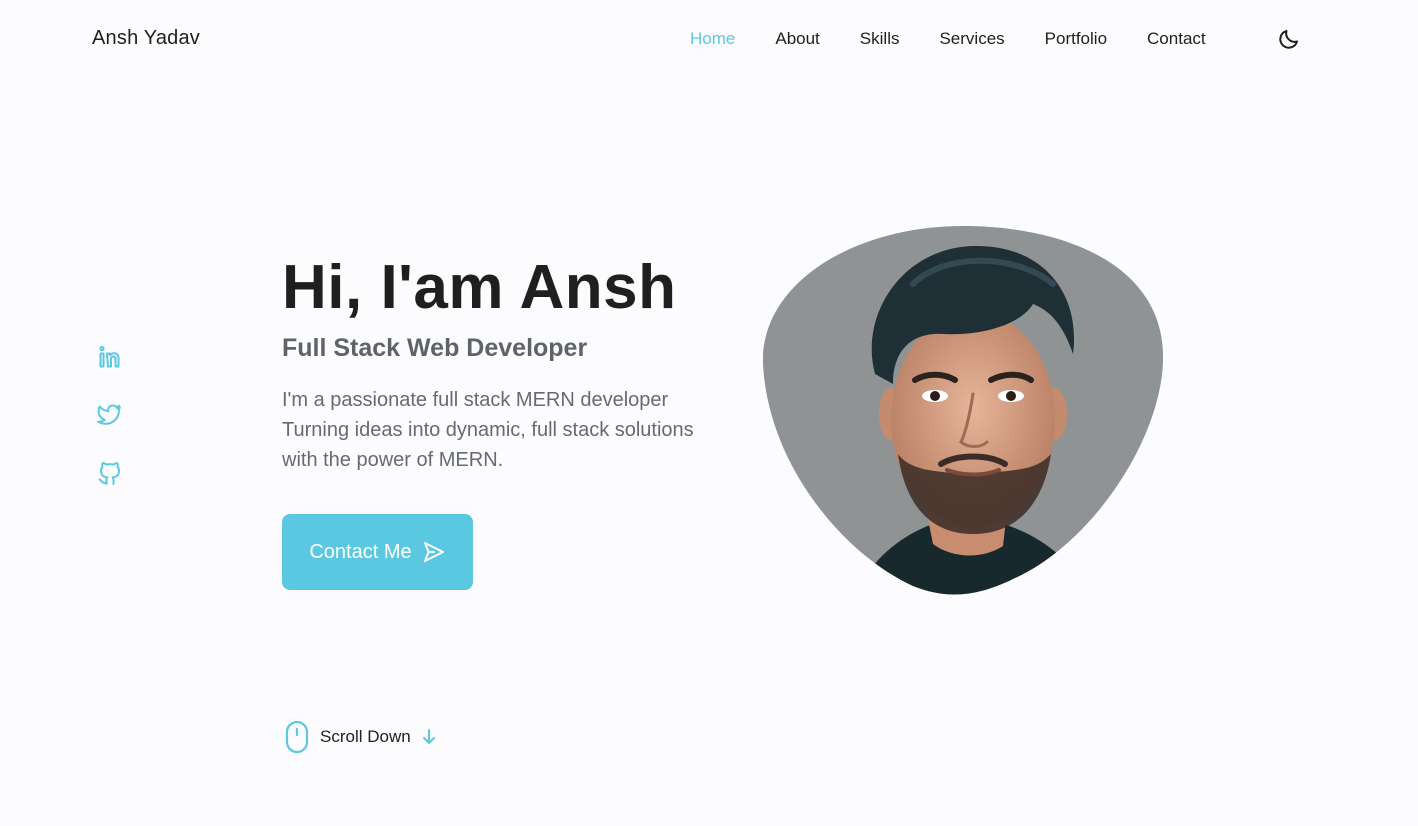  What do you see at coordinates (110, 473) in the screenshot?
I see `github-icon` at bounding box center [110, 473].